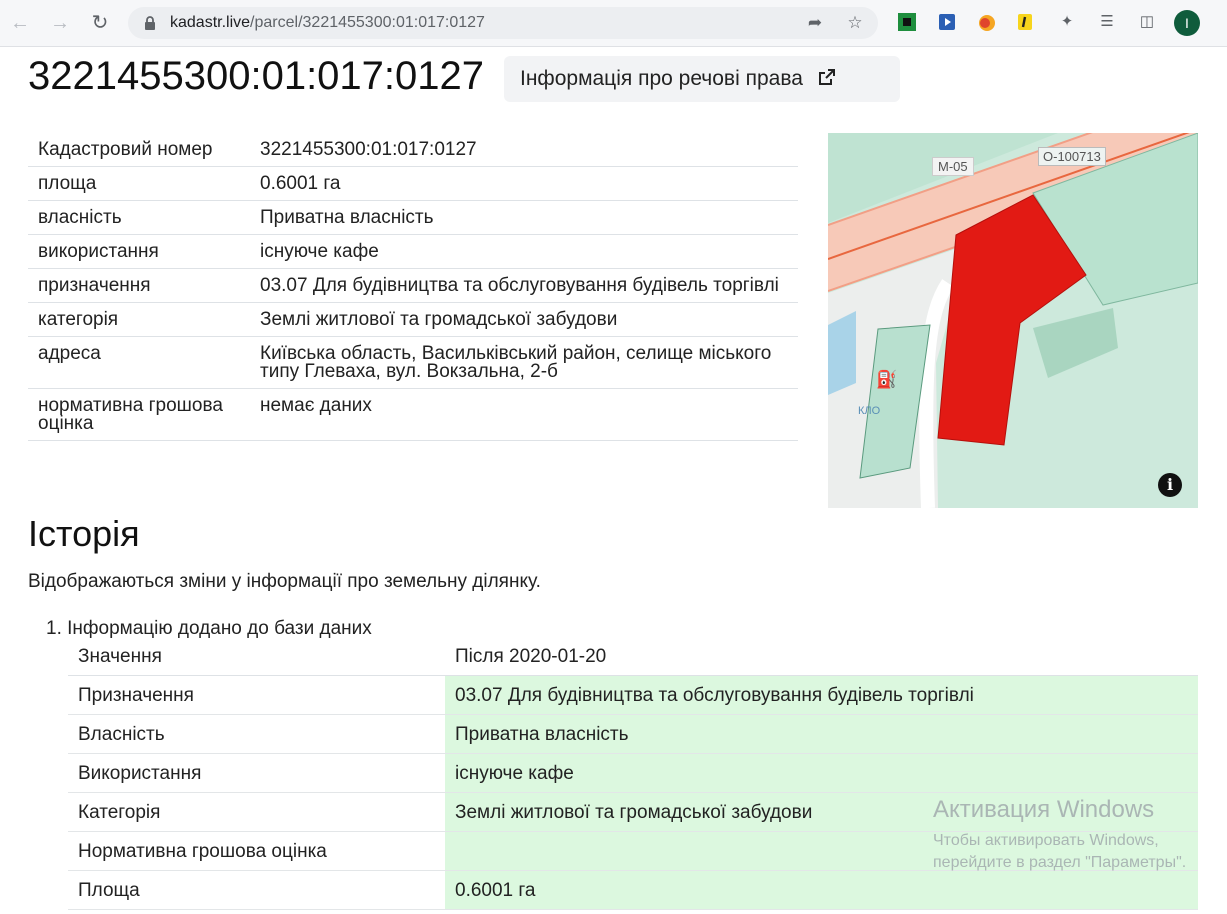 The width and height of the screenshot is (1227, 914). What do you see at coordinates (1072, 156) in the screenshot?
I see `plot-label: О-100713` at bounding box center [1072, 156].